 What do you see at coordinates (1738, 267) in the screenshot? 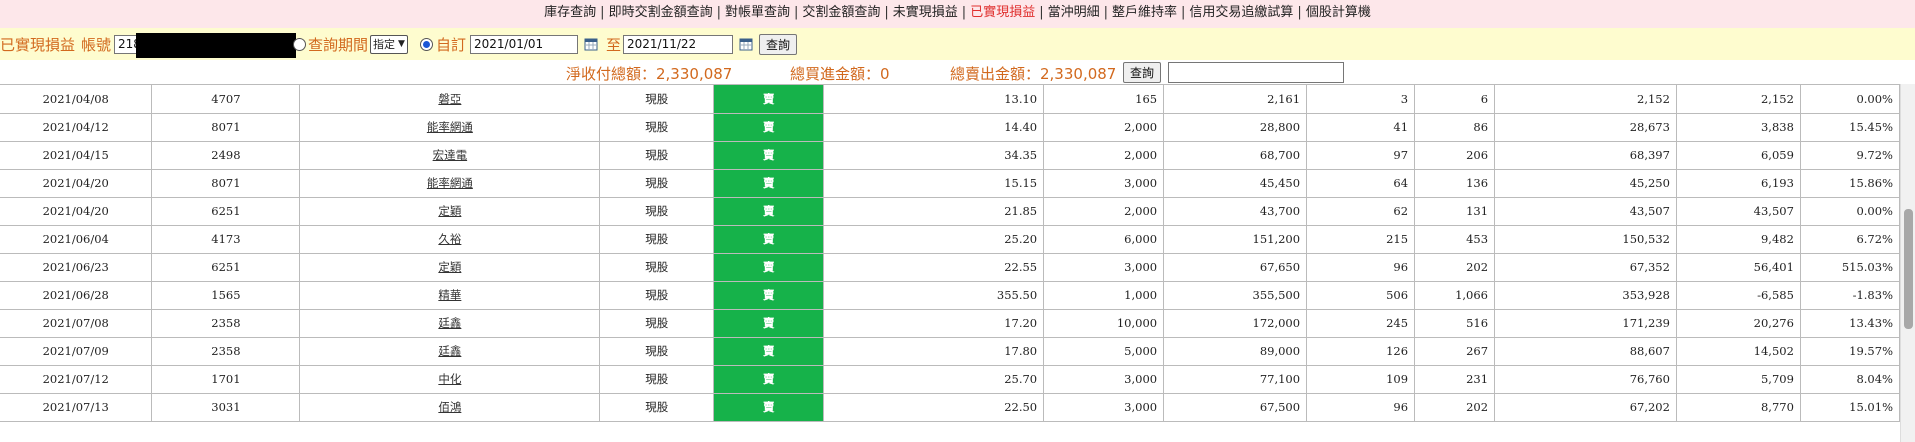
I see `profit-cell: 56,401` at bounding box center [1738, 267].